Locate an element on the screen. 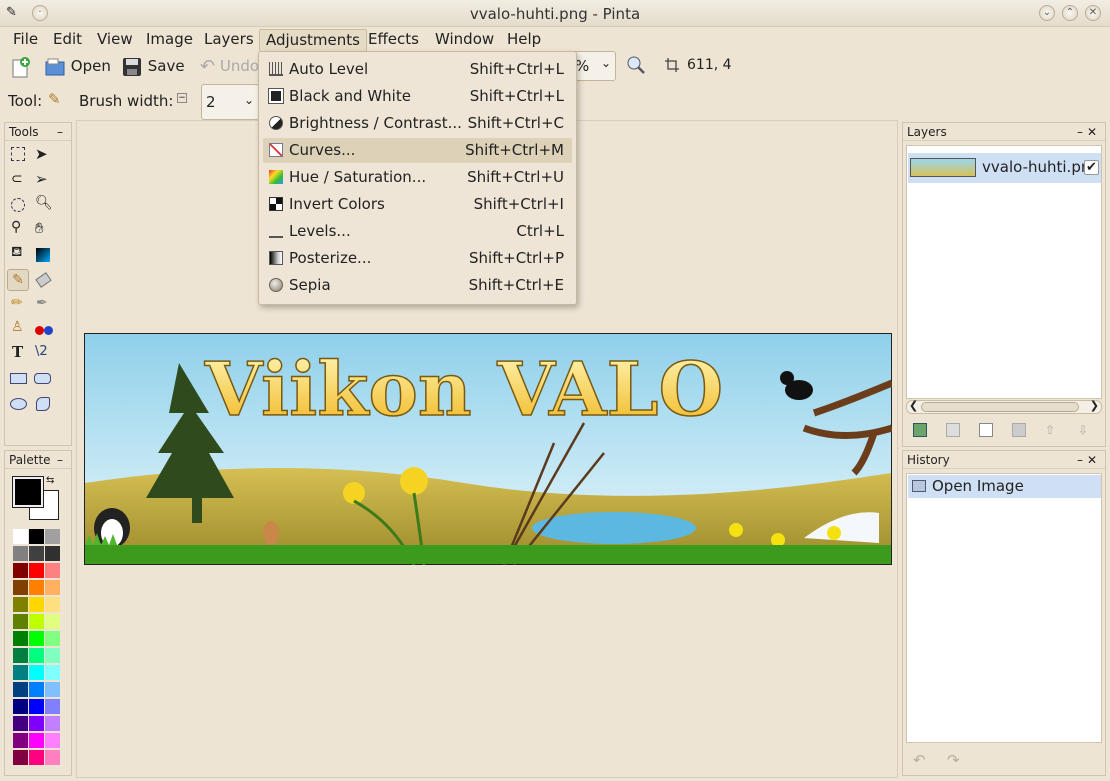 The image size is (1110, 781). move-selected-tool: ➤ is located at coordinates (41, 154).